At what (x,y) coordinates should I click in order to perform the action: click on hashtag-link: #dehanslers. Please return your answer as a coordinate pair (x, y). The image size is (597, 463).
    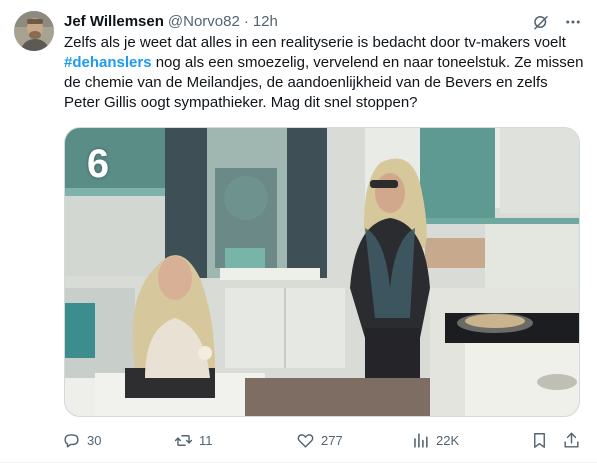
    Looking at the image, I should click on (108, 62).